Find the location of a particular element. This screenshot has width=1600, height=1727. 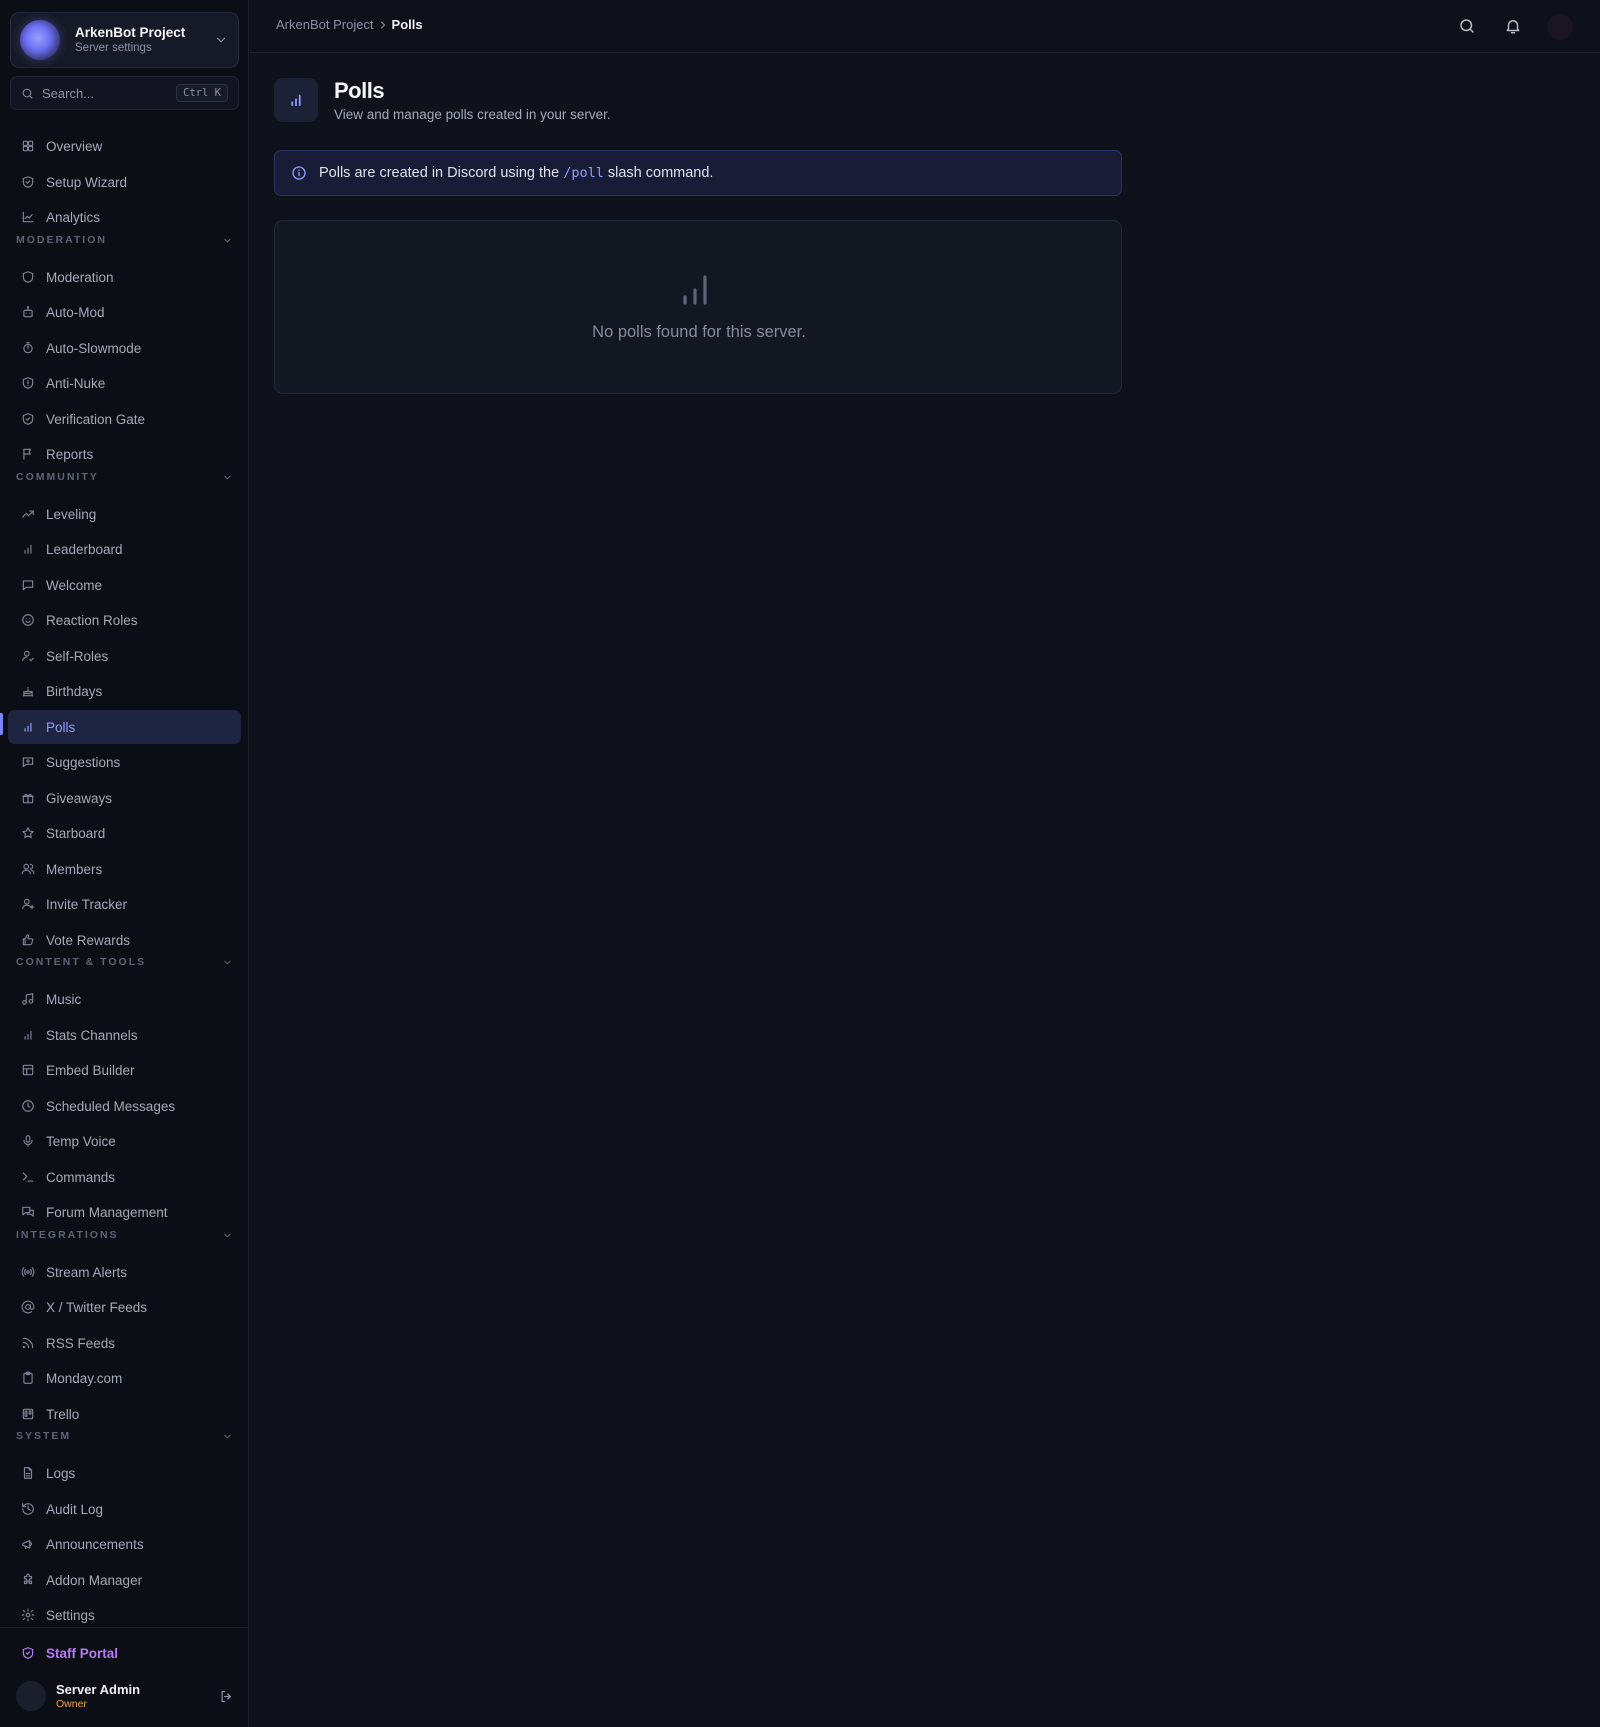

breadcrumb: ArkenBot Project Polls is located at coordinates (349, 24).